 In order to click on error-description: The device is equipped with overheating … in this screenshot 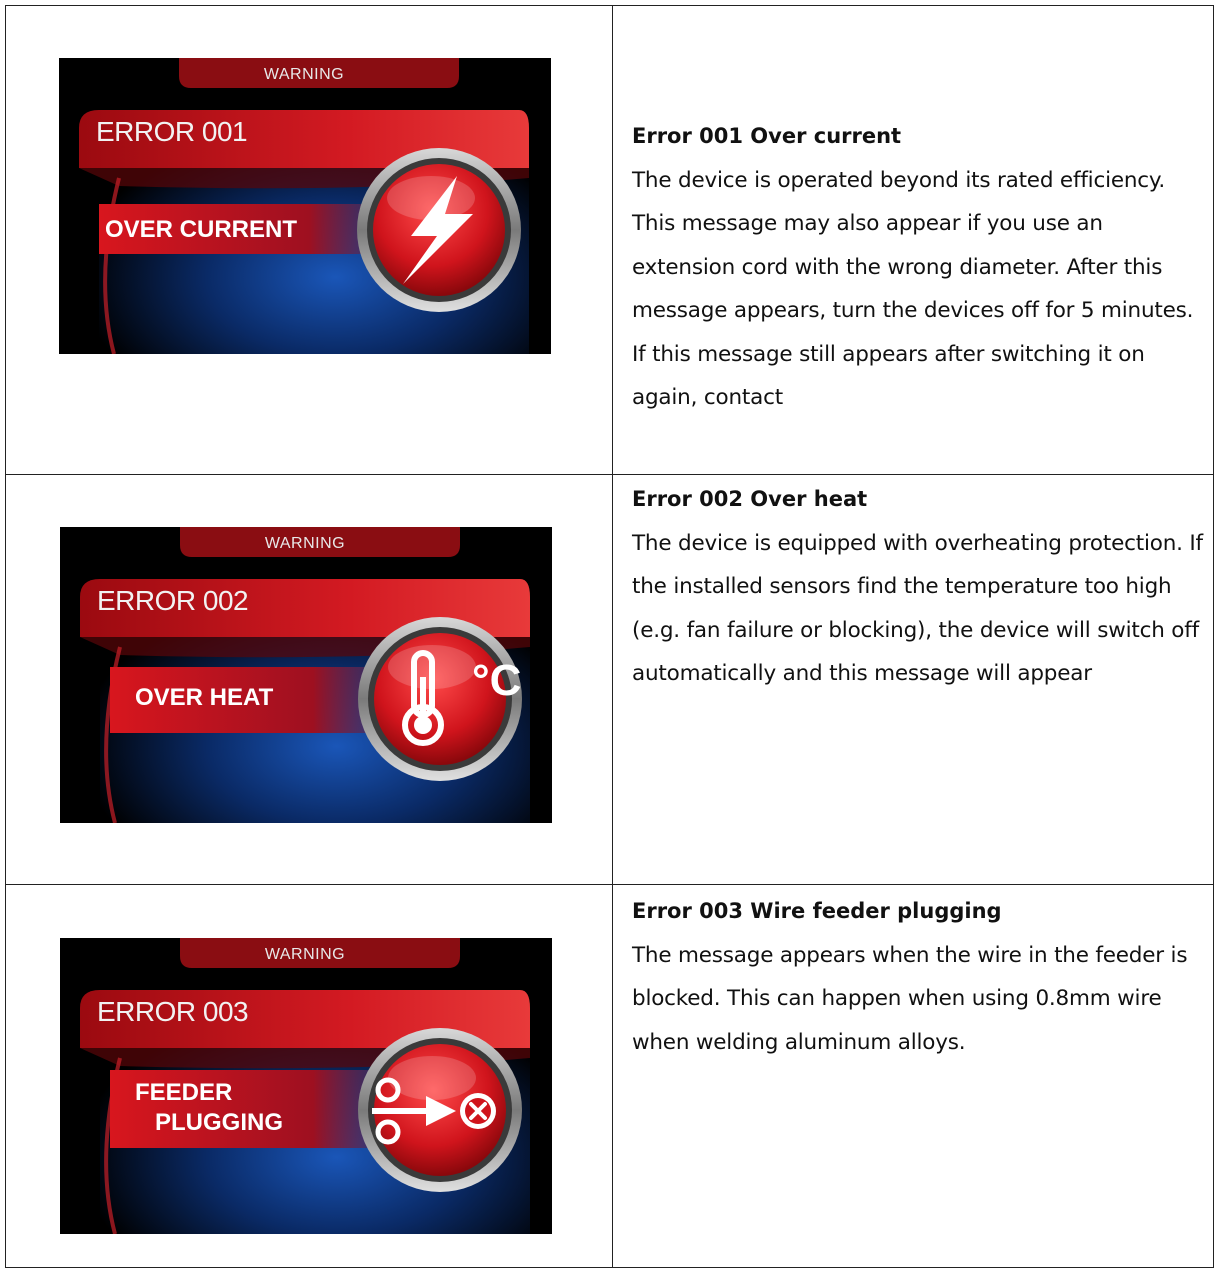, I will do `click(917, 608)`.